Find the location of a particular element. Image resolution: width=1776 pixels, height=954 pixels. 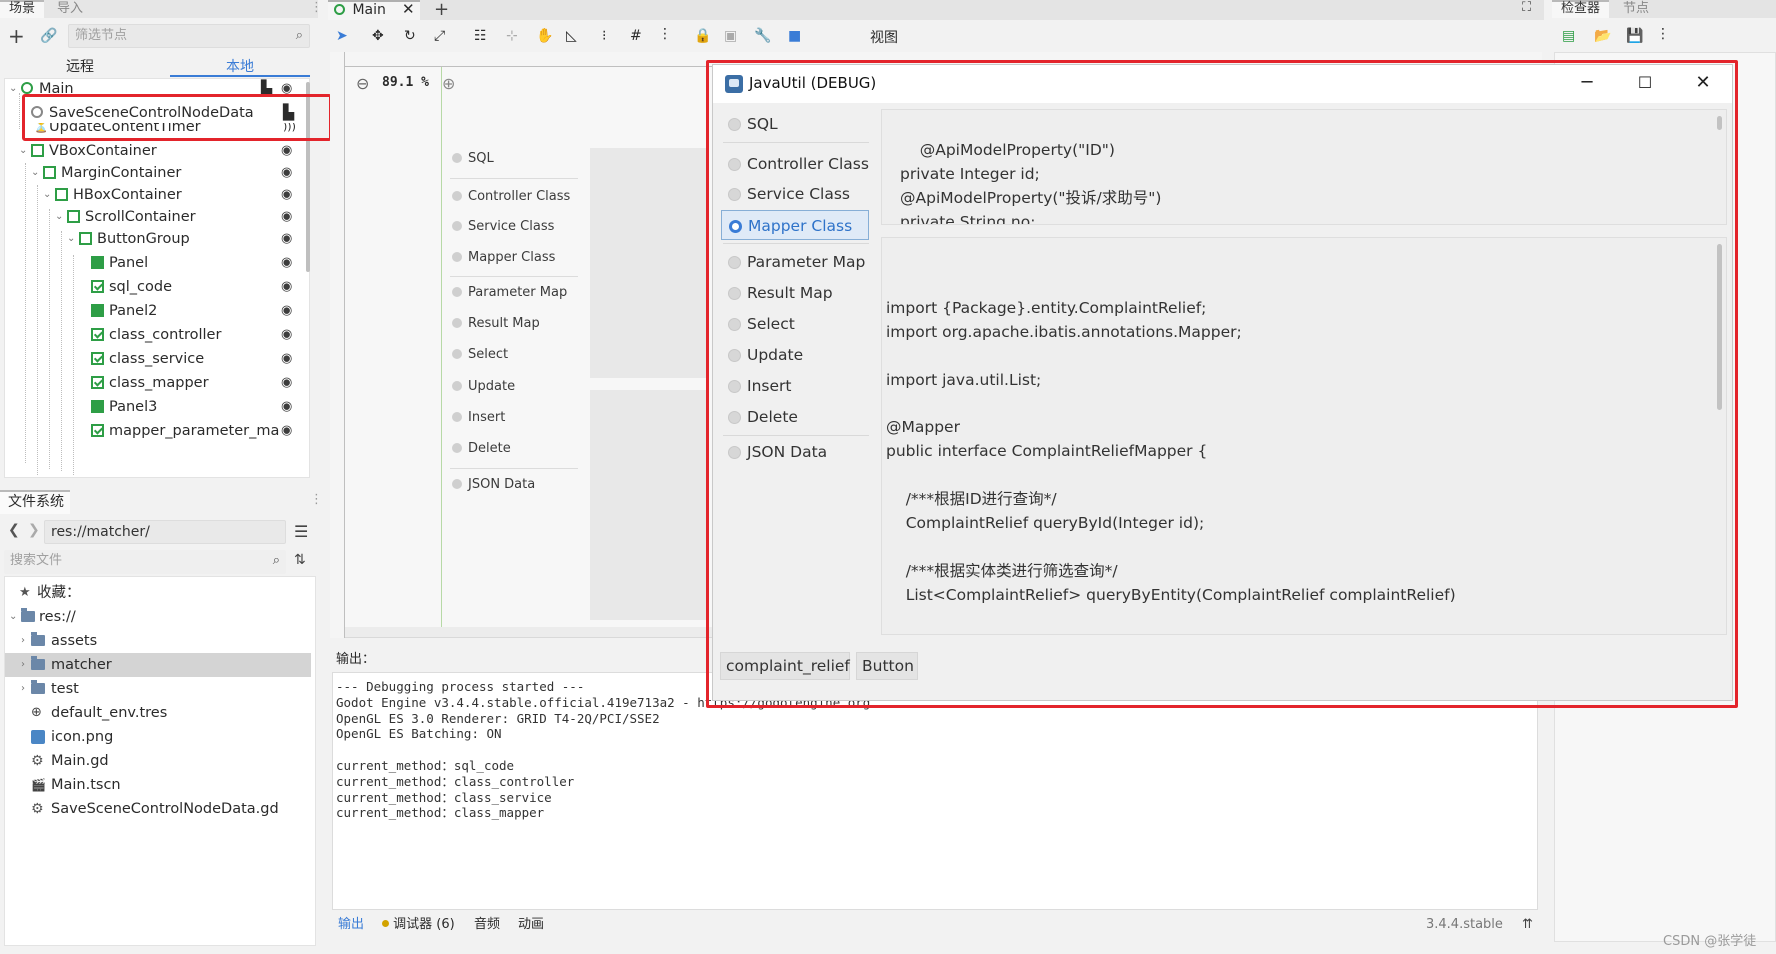

tab-import: 导入 is located at coordinates (70, 9).